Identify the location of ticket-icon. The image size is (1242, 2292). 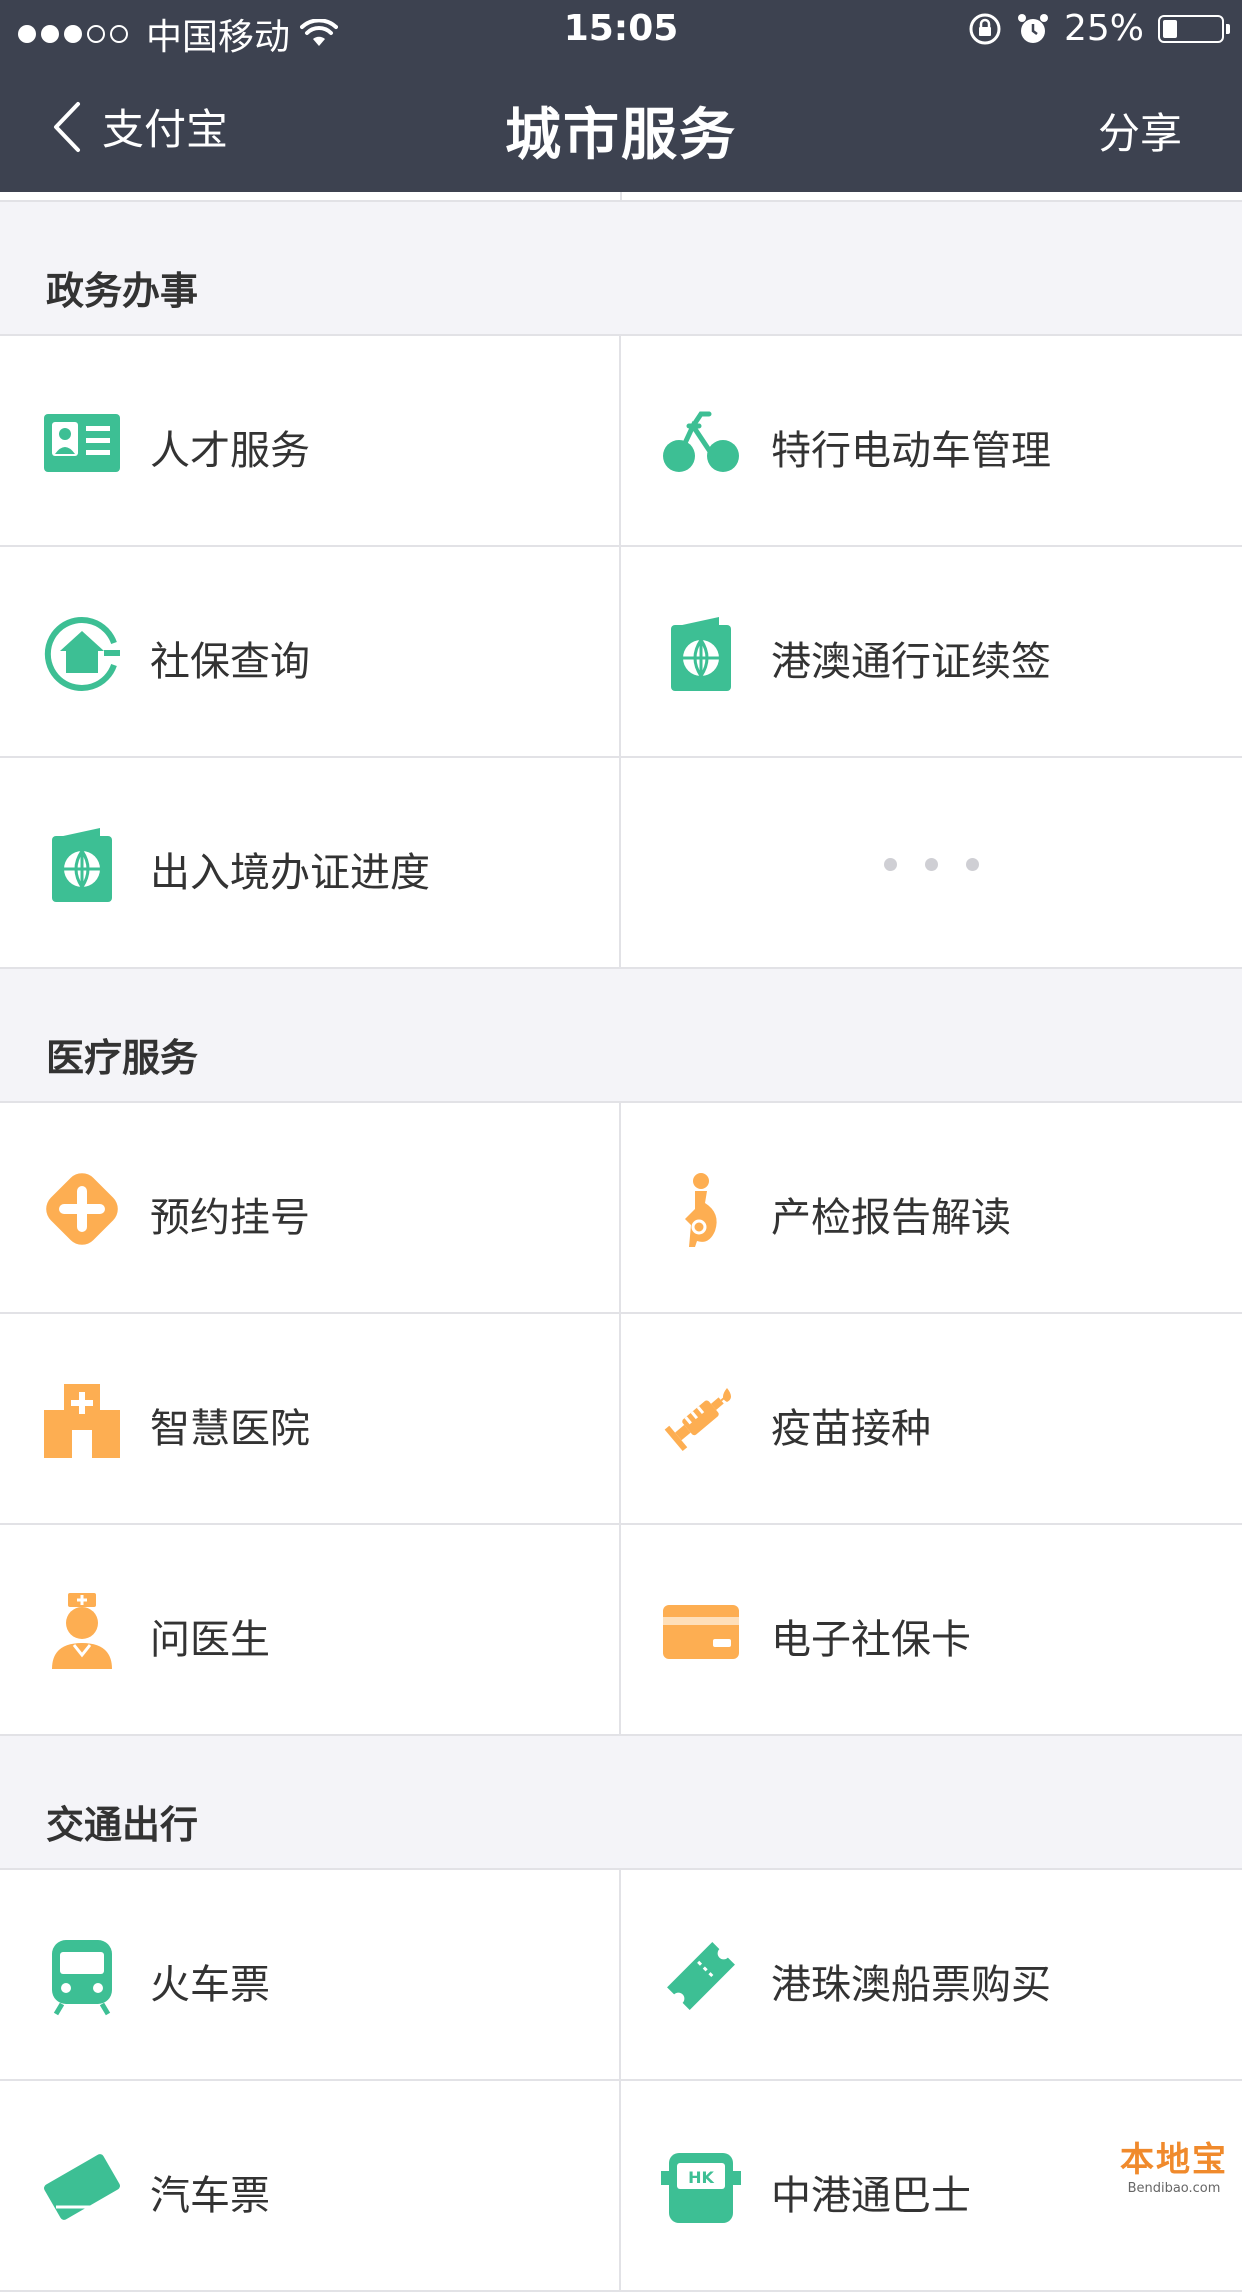
(701, 1976).